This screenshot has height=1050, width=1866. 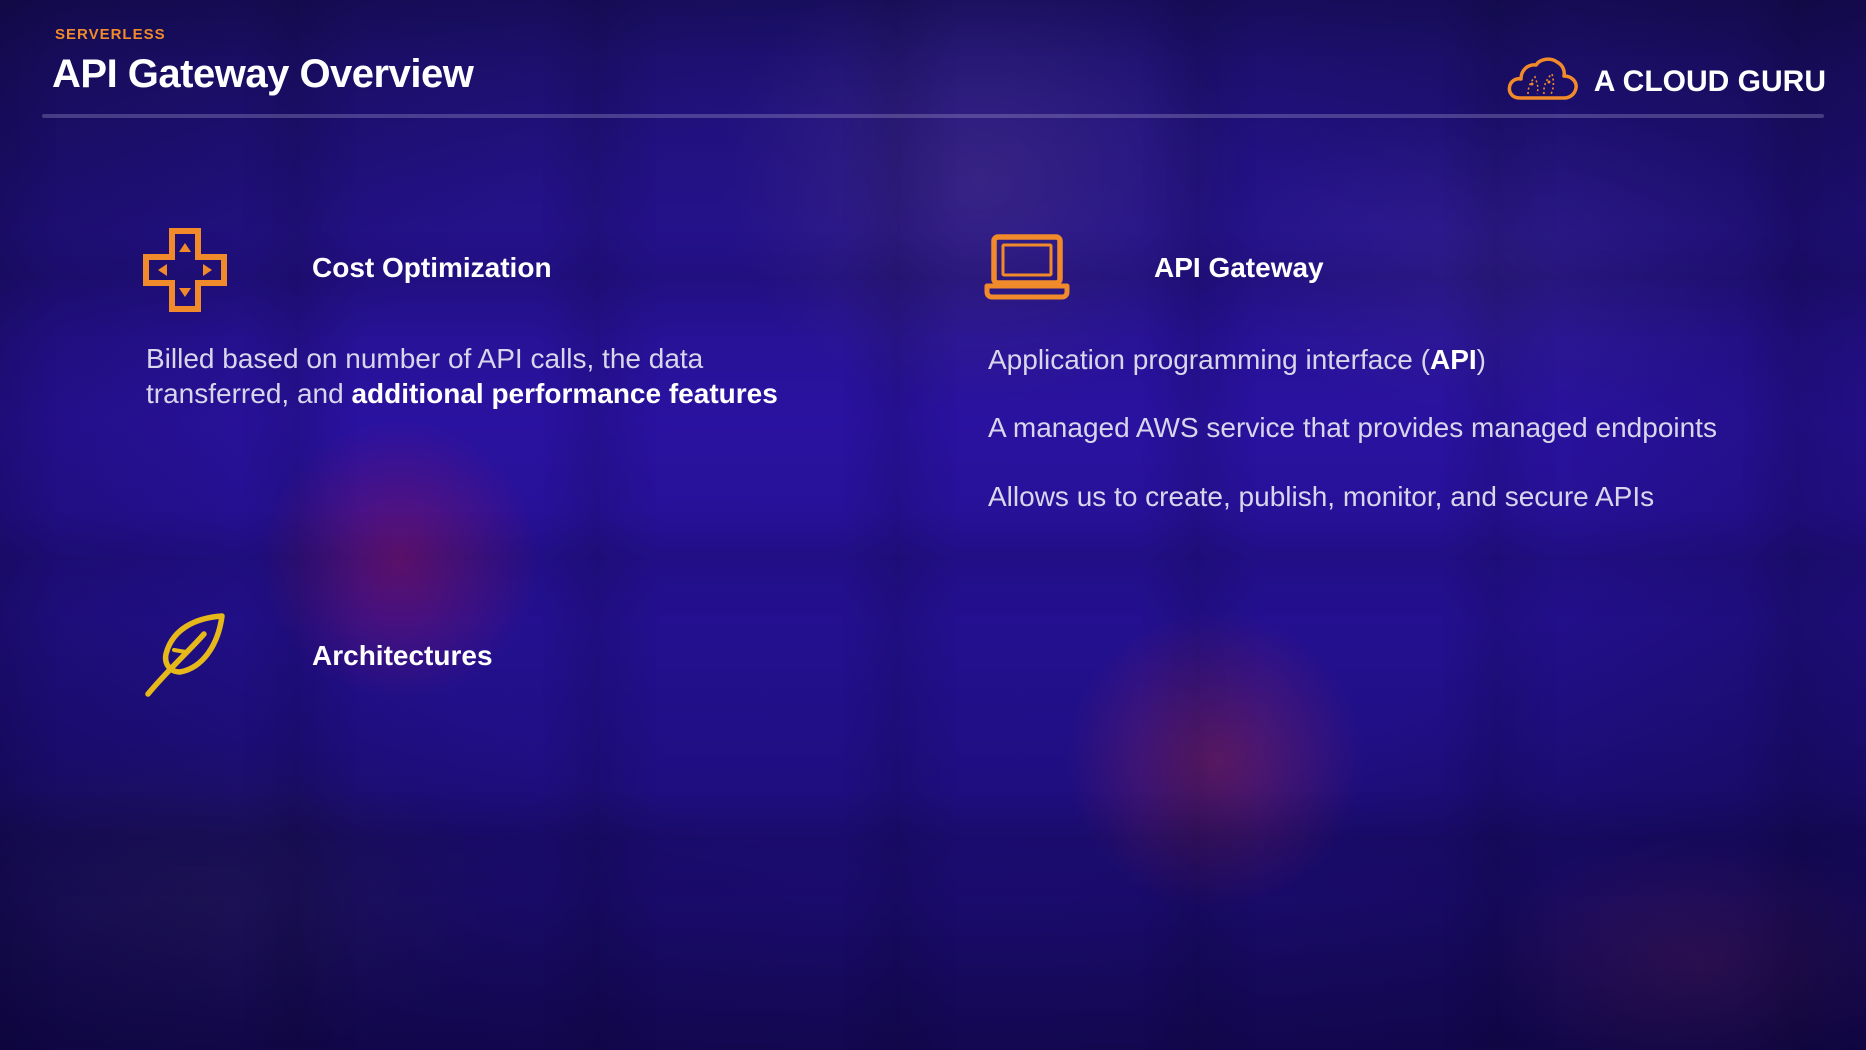 What do you see at coordinates (1709, 81) in the screenshot?
I see `brand-name: A CLOUD GURU` at bounding box center [1709, 81].